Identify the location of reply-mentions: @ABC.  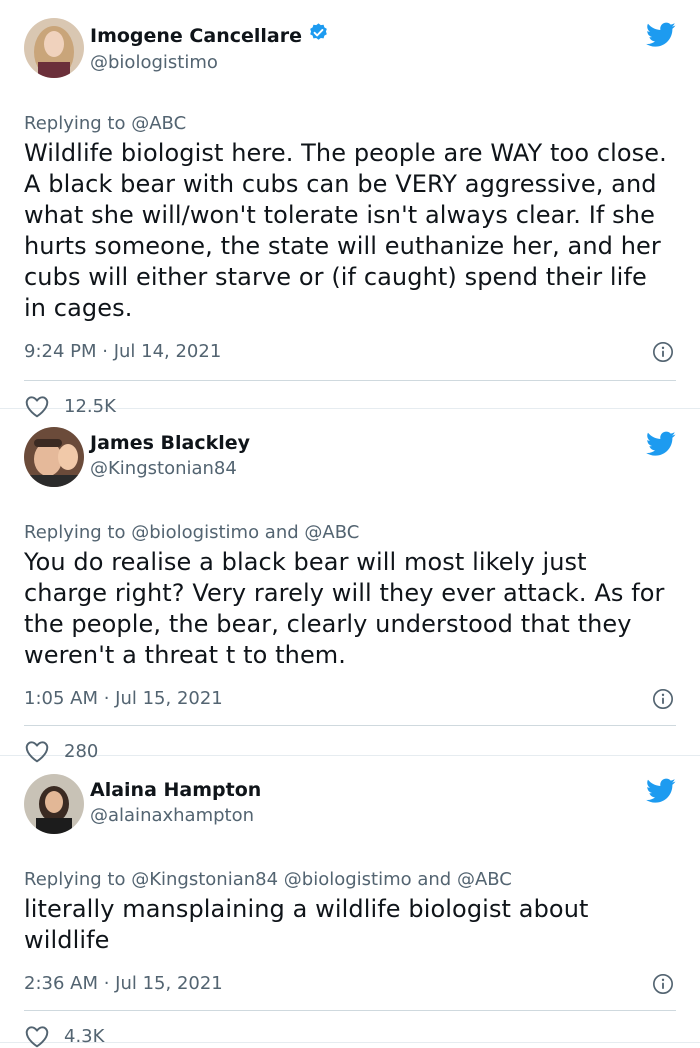
(158, 123).